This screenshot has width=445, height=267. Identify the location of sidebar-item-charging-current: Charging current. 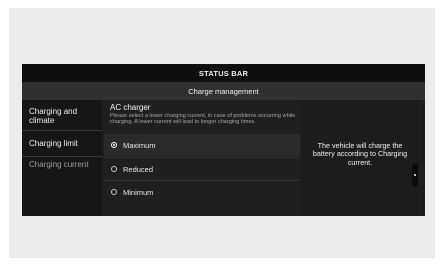
(65, 165).